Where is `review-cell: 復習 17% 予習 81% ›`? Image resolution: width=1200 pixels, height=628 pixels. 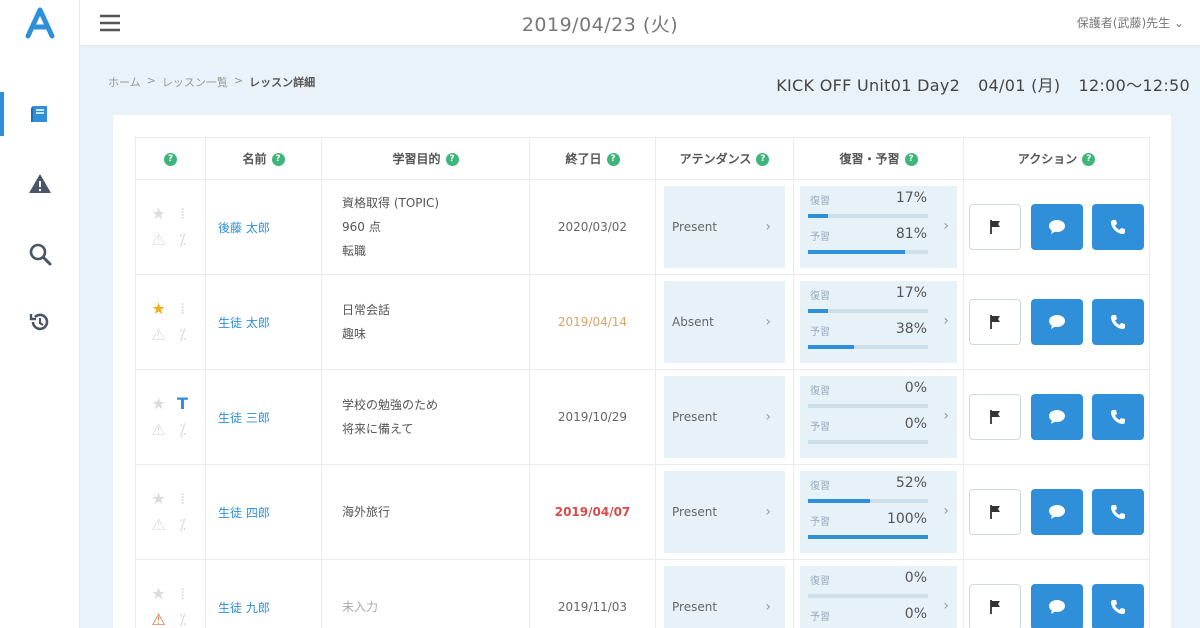
review-cell: 復習 17% 予習 81% › is located at coordinates (878, 227).